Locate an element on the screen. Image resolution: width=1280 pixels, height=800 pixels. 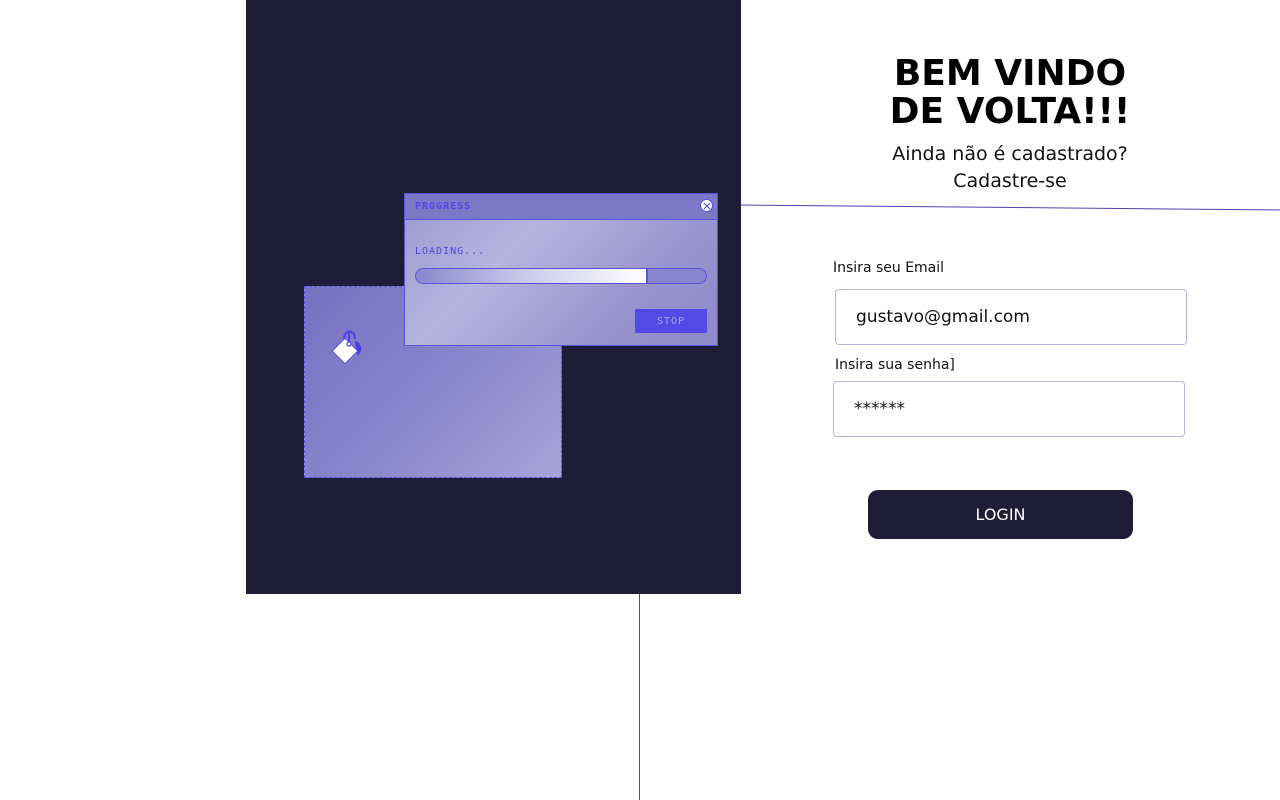
close-icon is located at coordinates (706, 205).